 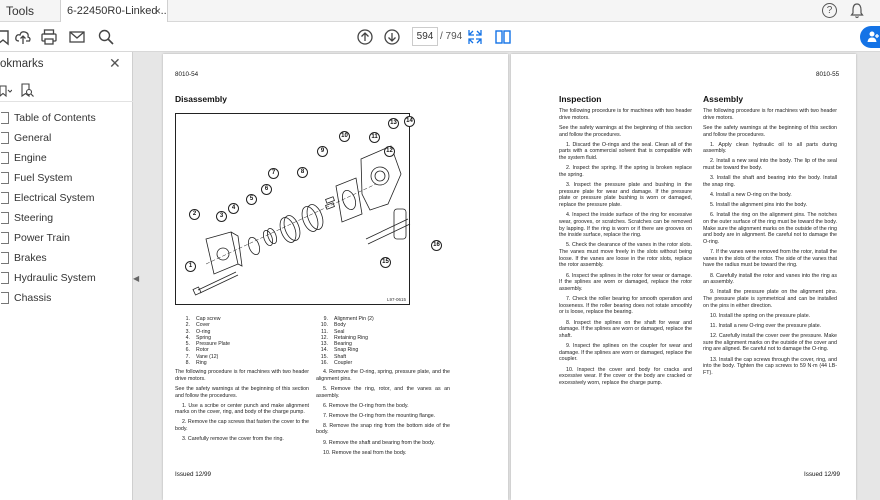 What do you see at coordinates (203, 325) in the screenshot?
I see `legend-text: Cover` at bounding box center [203, 325].